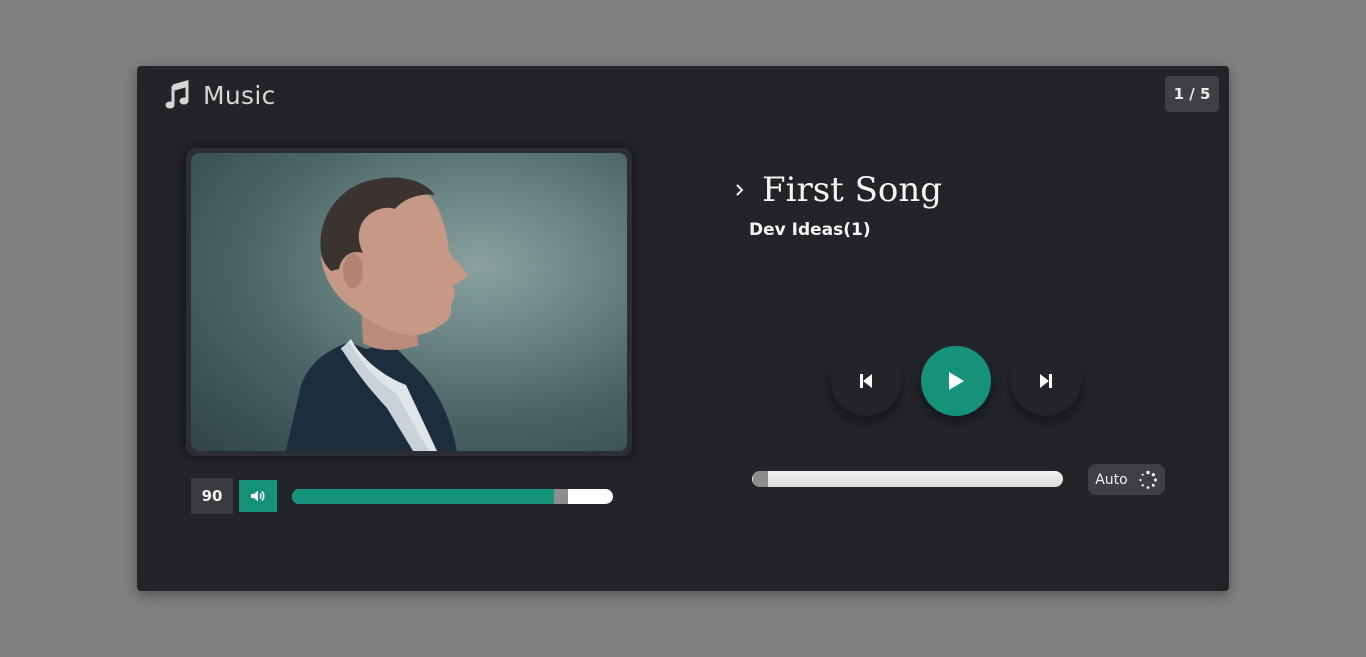  I want to click on progress-thumb, so click(760, 479).